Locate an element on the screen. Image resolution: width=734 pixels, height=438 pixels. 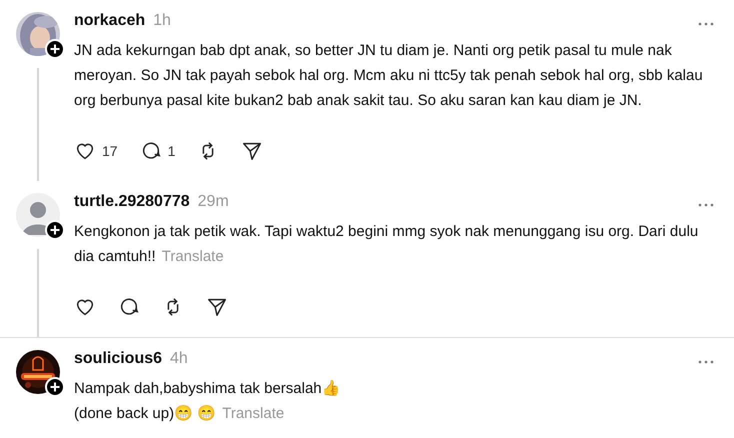
comment-text: Kengkonon ja tak petik wak. Tapi waktu2 begini mmg syok nak menunggang isu org. Dari dulu dia camtuh!! Translate is located at coordinates (387, 244).